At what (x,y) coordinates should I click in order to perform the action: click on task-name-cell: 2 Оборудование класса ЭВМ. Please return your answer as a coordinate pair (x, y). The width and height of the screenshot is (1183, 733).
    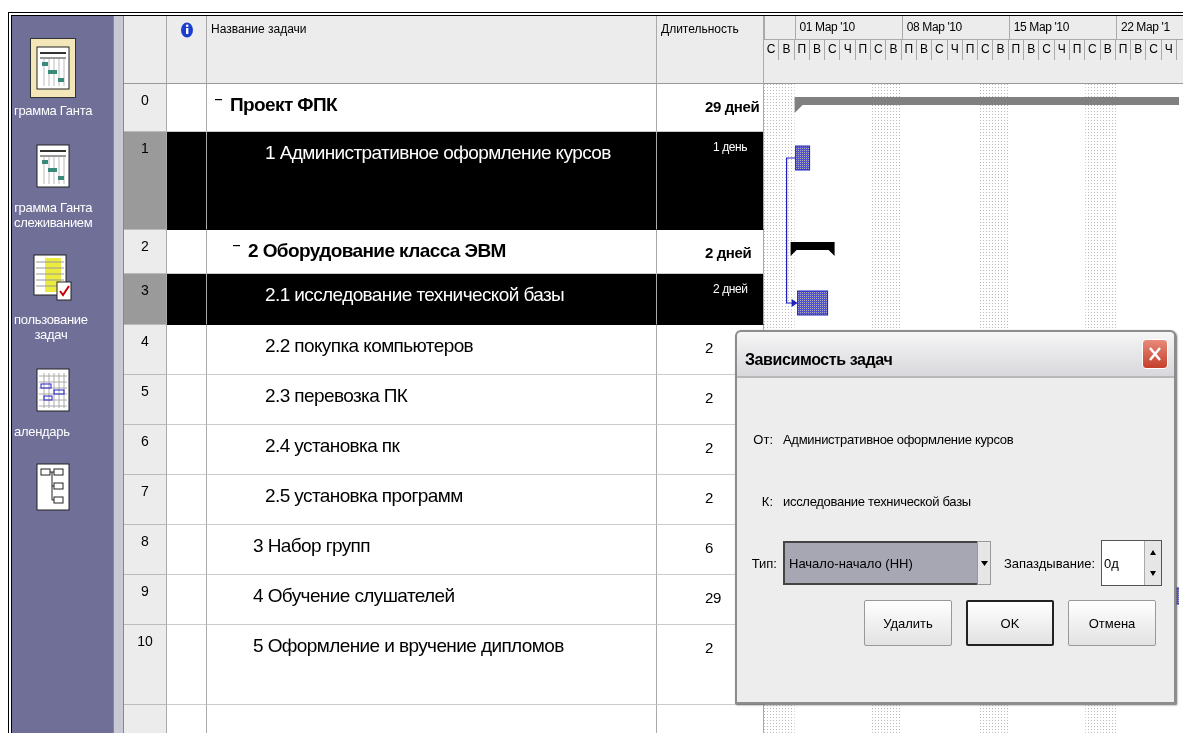
    Looking at the image, I should click on (432, 252).